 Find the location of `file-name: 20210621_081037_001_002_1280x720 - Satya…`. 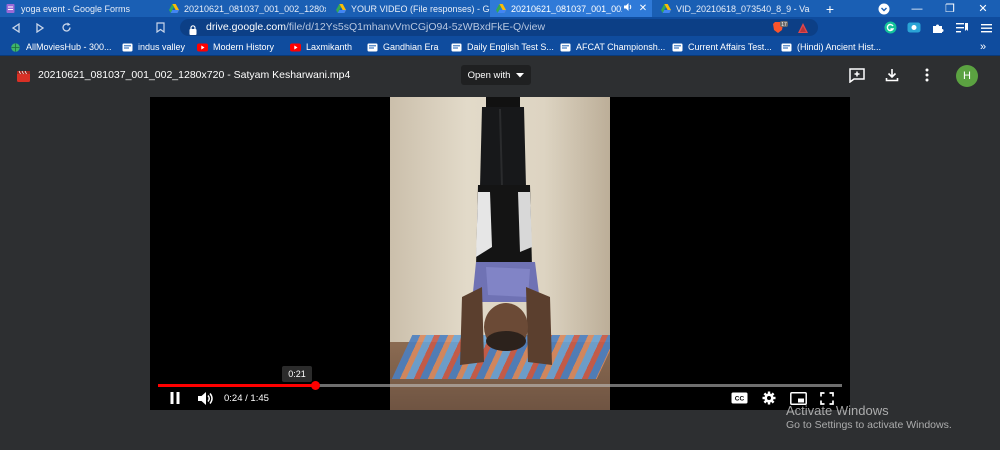

file-name: 20210621_081037_001_002_1280x720 - Satya… is located at coordinates (194, 75).